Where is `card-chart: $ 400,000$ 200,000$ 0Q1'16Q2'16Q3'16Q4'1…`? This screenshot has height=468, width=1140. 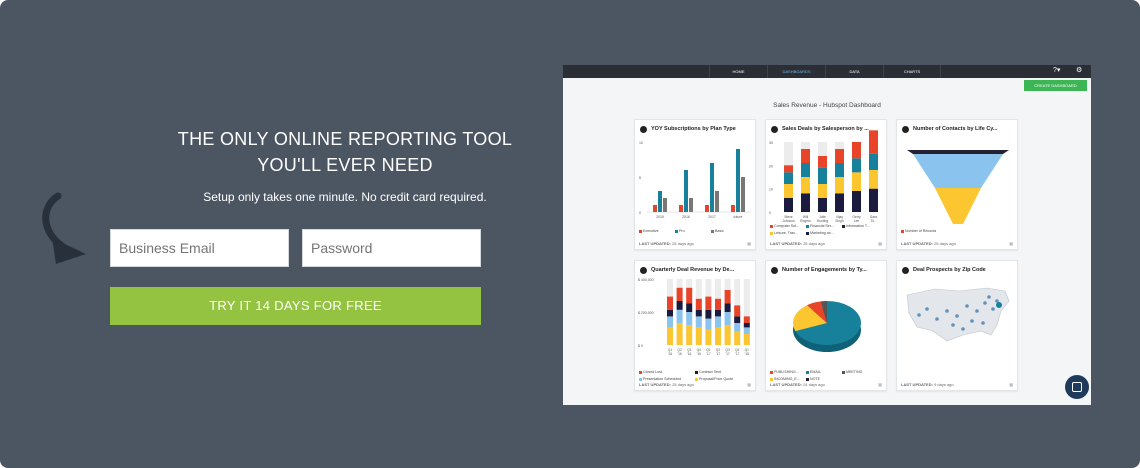 card-chart: $ 400,000$ 200,000$ 0Q1'16Q2'16Q3'16Q4'1… is located at coordinates (694, 317).